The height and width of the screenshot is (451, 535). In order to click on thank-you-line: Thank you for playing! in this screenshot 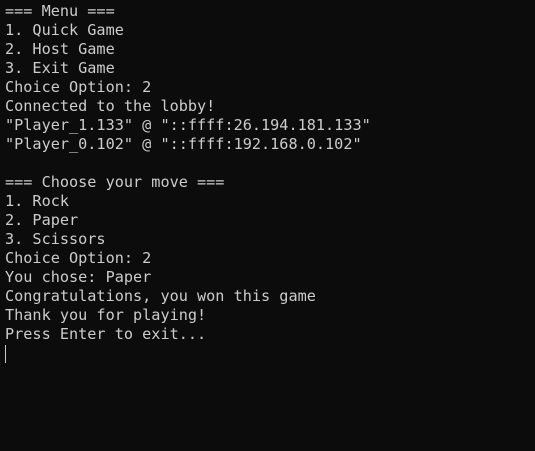, I will do `click(106, 315)`.